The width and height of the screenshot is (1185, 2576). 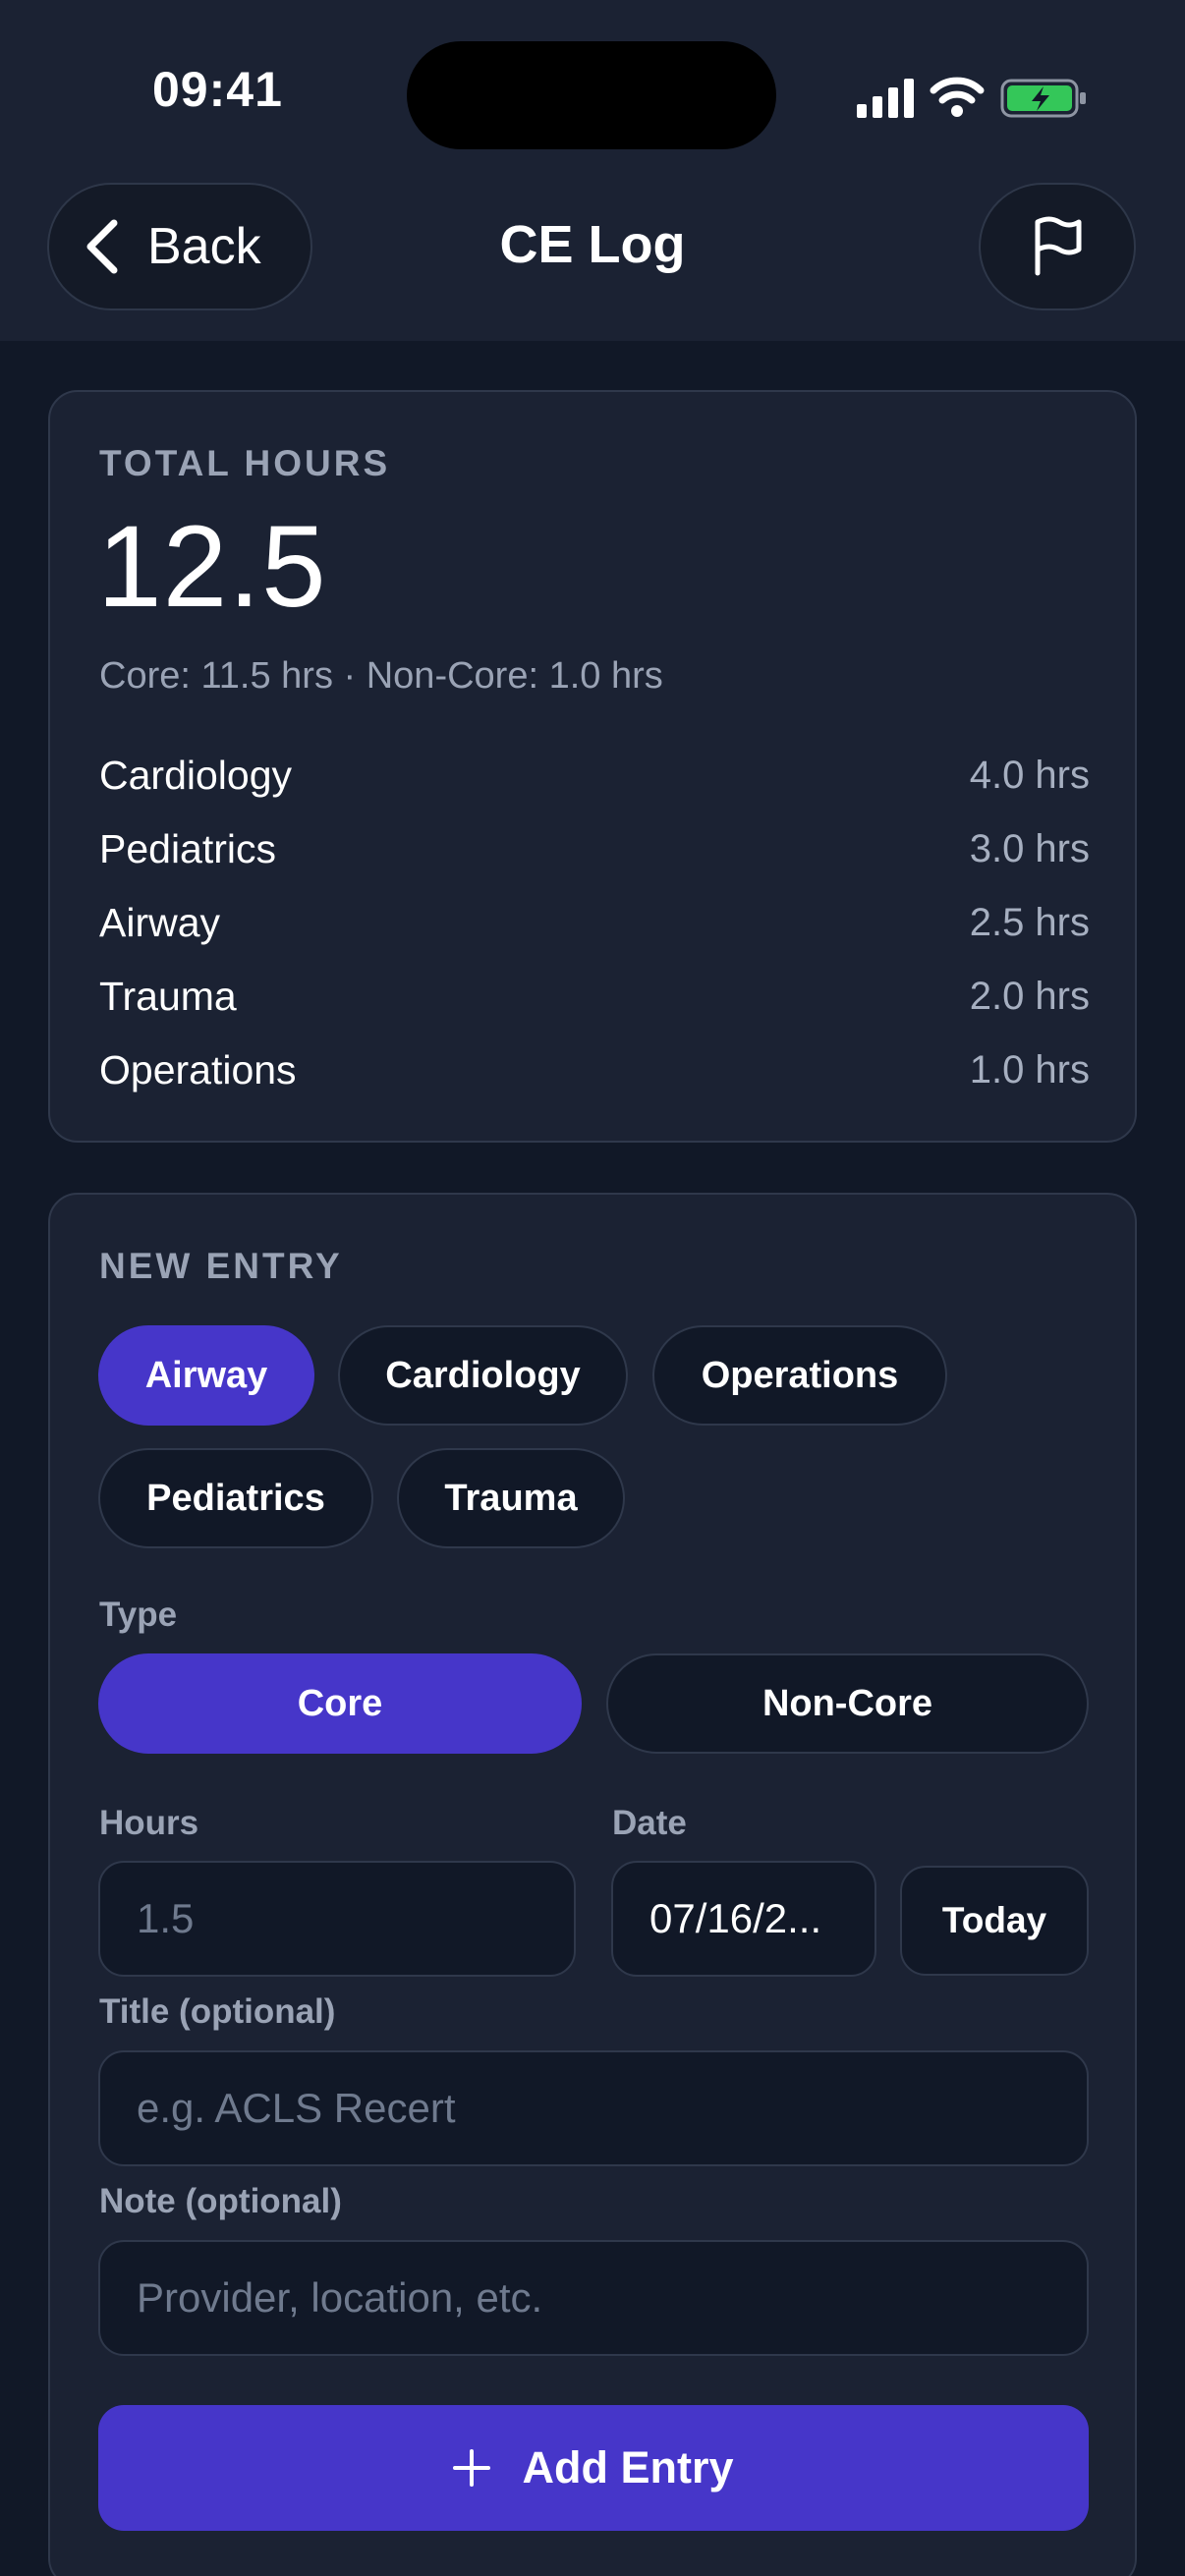 I want to click on category-row: Pediatrics 3.0 hrs, so click(x=594, y=848).